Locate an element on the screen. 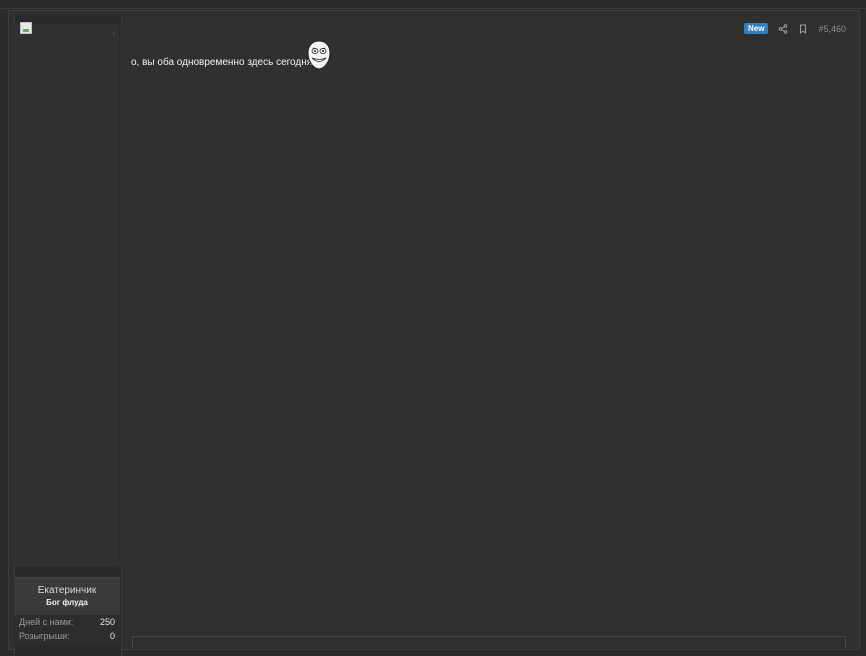 This screenshot has height=656, width=866. stat-row: Дней с нами: 250 is located at coordinates (67, 622).